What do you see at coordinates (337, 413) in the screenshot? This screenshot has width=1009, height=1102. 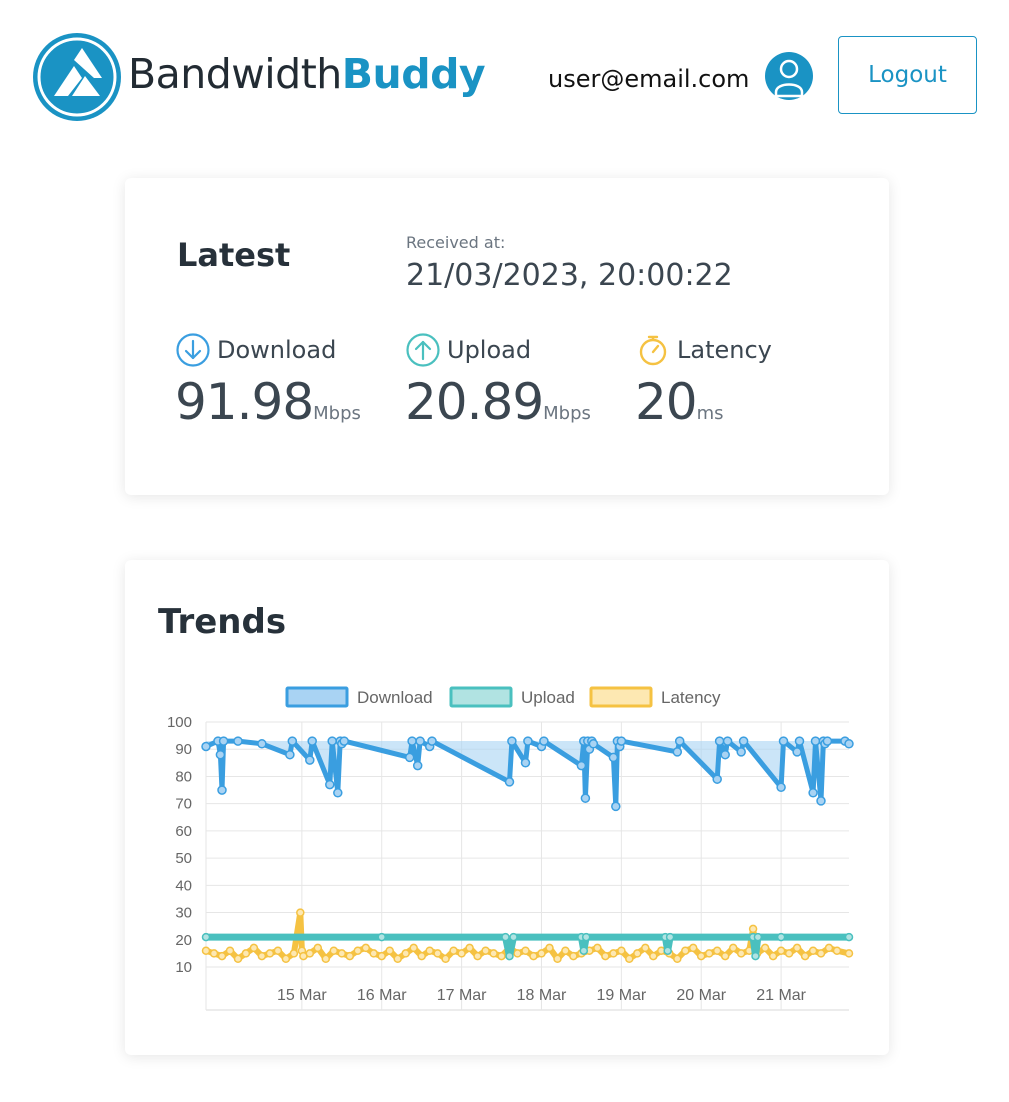 I see `download-unit: Mbps` at bounding box center [337, 413].